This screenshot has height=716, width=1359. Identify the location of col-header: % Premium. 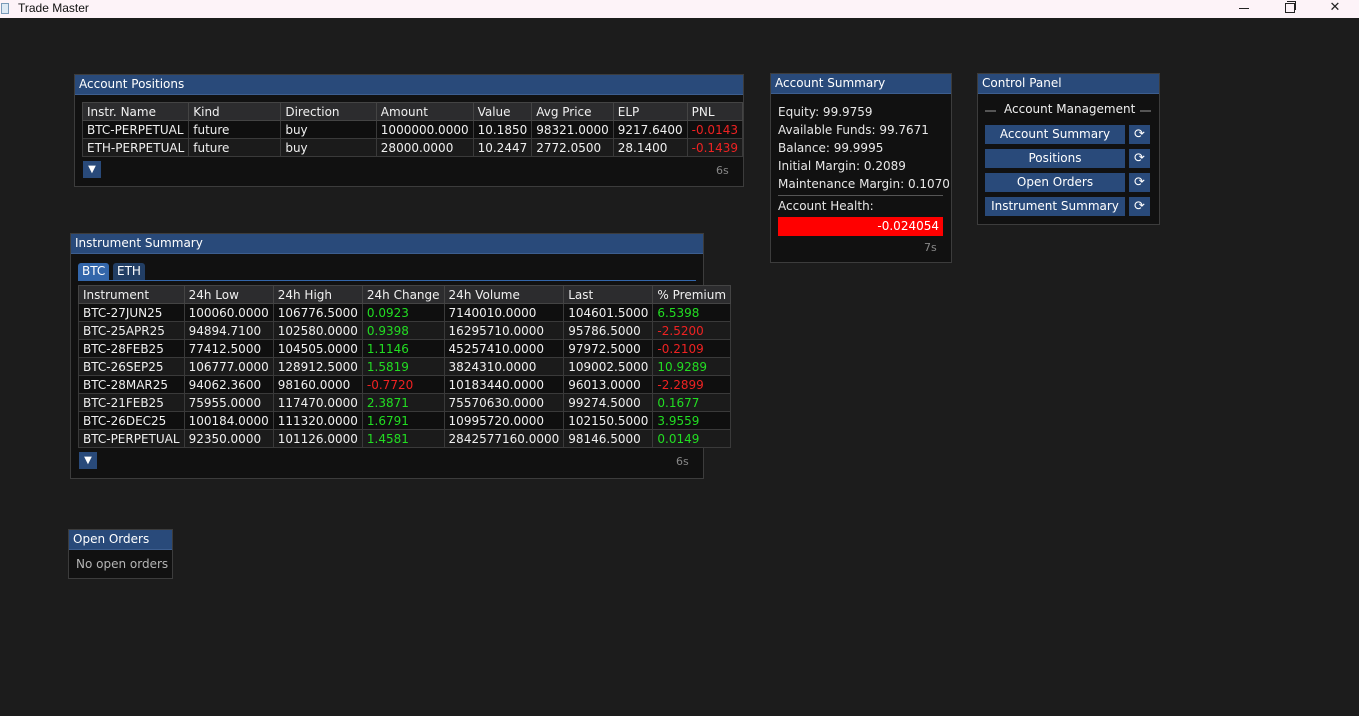
(692, 294).